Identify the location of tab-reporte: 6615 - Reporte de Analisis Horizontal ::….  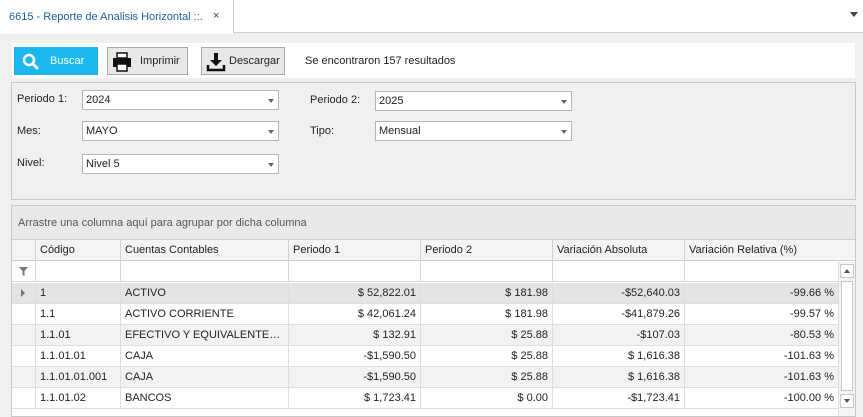
(117, 17).